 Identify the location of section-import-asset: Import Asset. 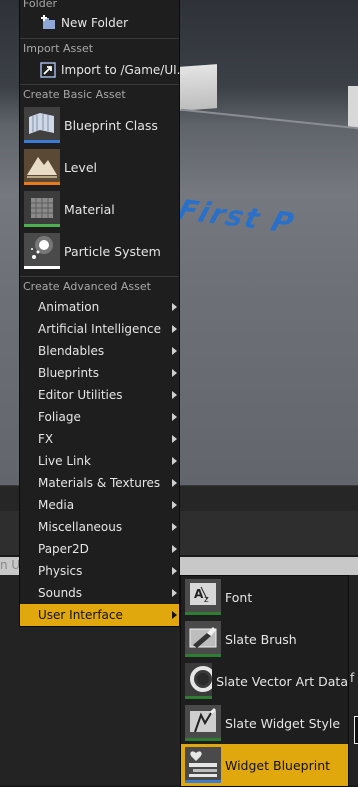
(58, 48).